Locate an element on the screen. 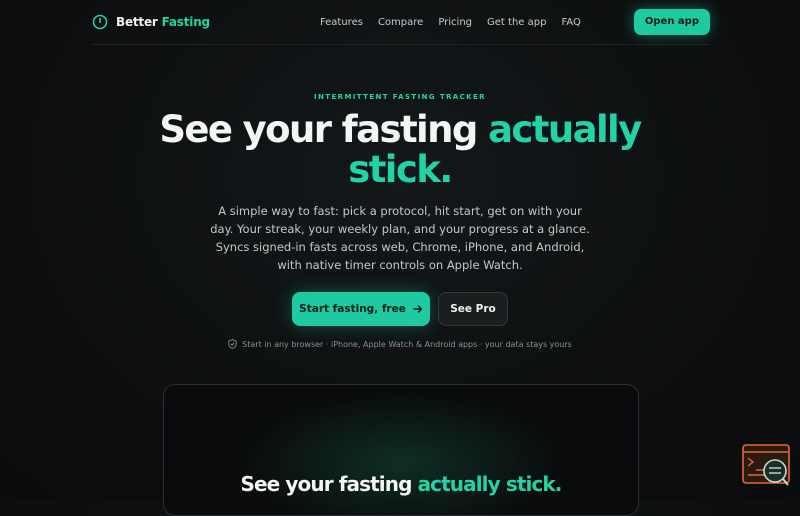 The image size is (800, 516). preview-title-accent: actually stick. is located at coordinates (490, 484).